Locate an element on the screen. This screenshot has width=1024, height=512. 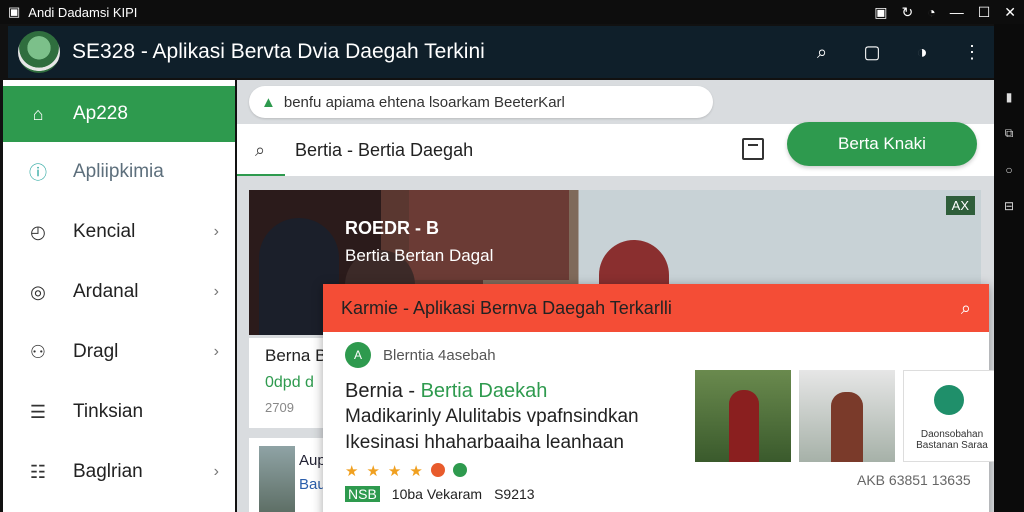
search-underline is located at coordinates (261, 175).